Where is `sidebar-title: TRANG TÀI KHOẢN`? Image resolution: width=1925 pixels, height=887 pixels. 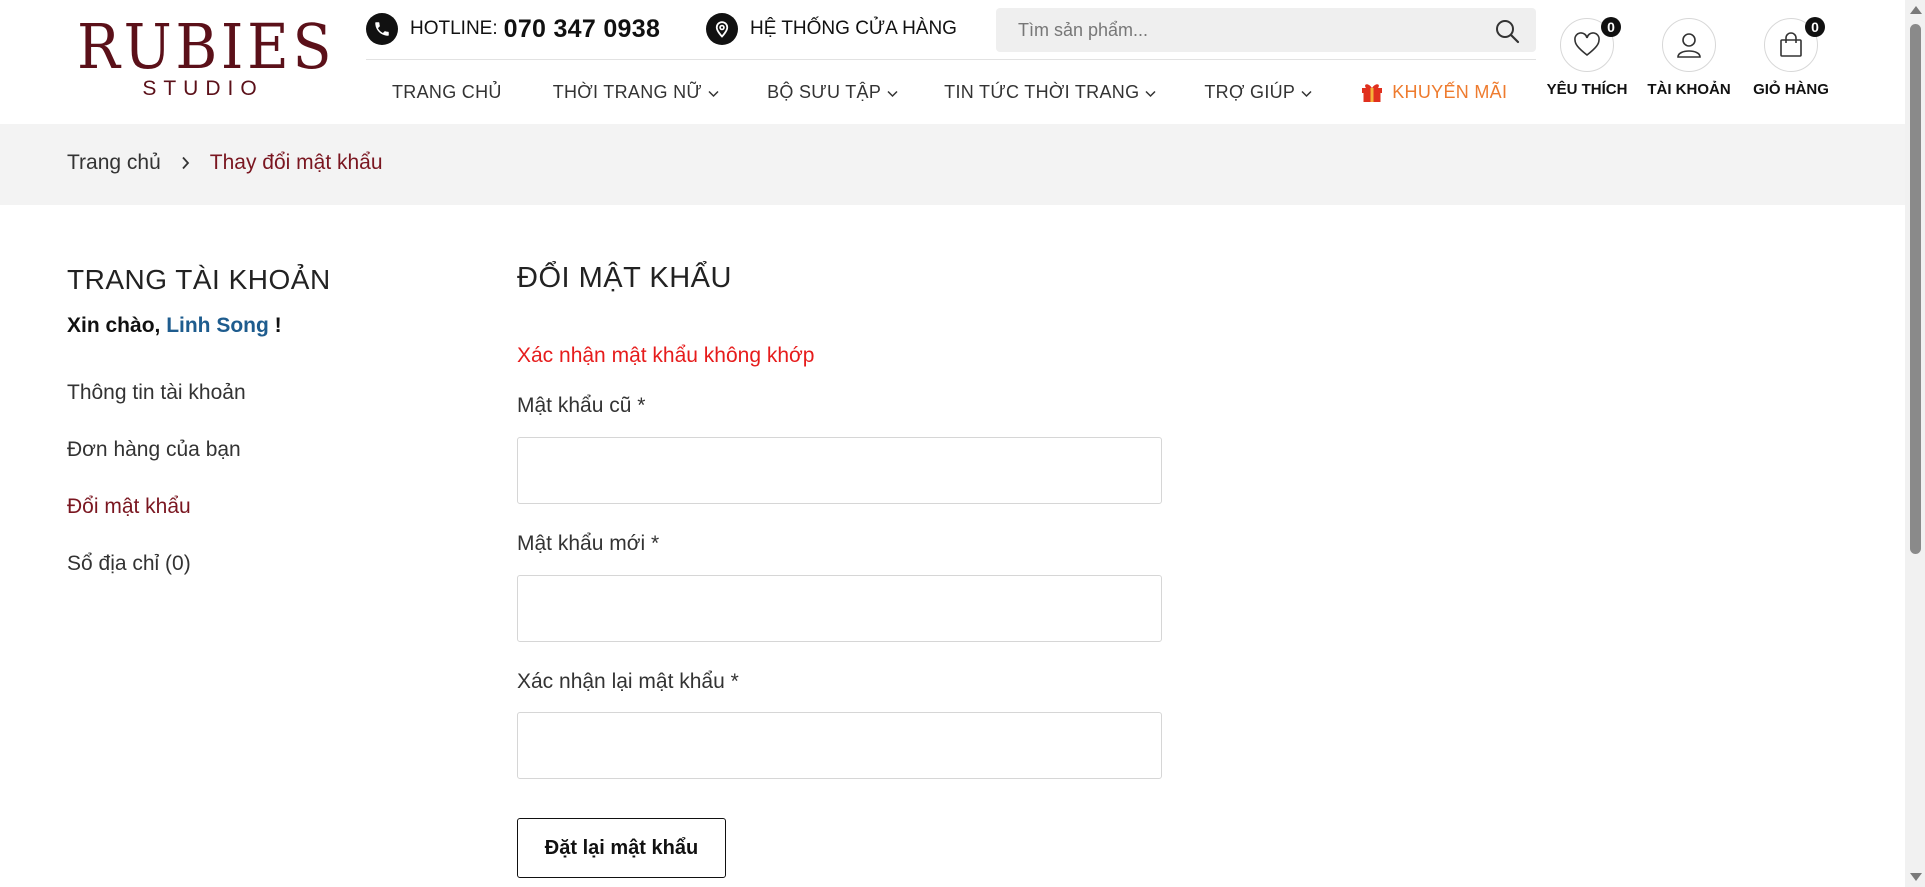
sidebar-title: TRANG TÀI KHOẢN is located at coordinates (199, 279).